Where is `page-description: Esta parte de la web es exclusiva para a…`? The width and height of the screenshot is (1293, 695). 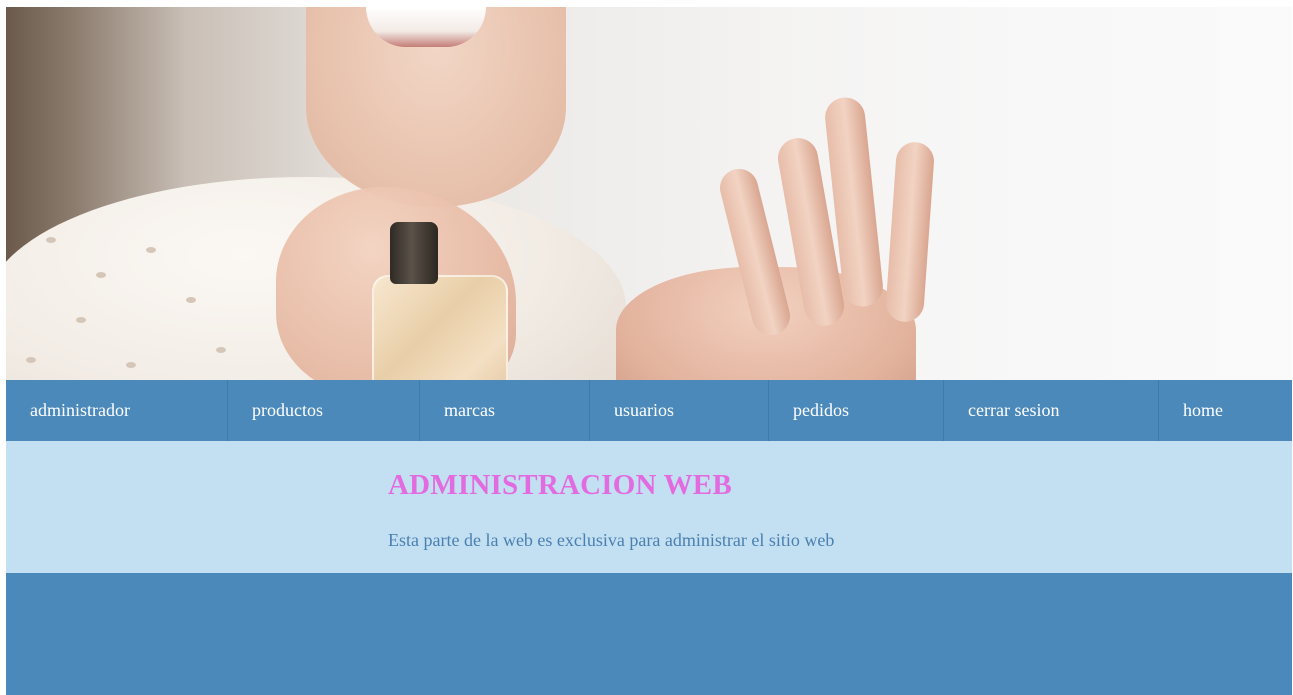 page-description: Esta parte de la web es exclusiva para a… is located at coordinates (611, 540).